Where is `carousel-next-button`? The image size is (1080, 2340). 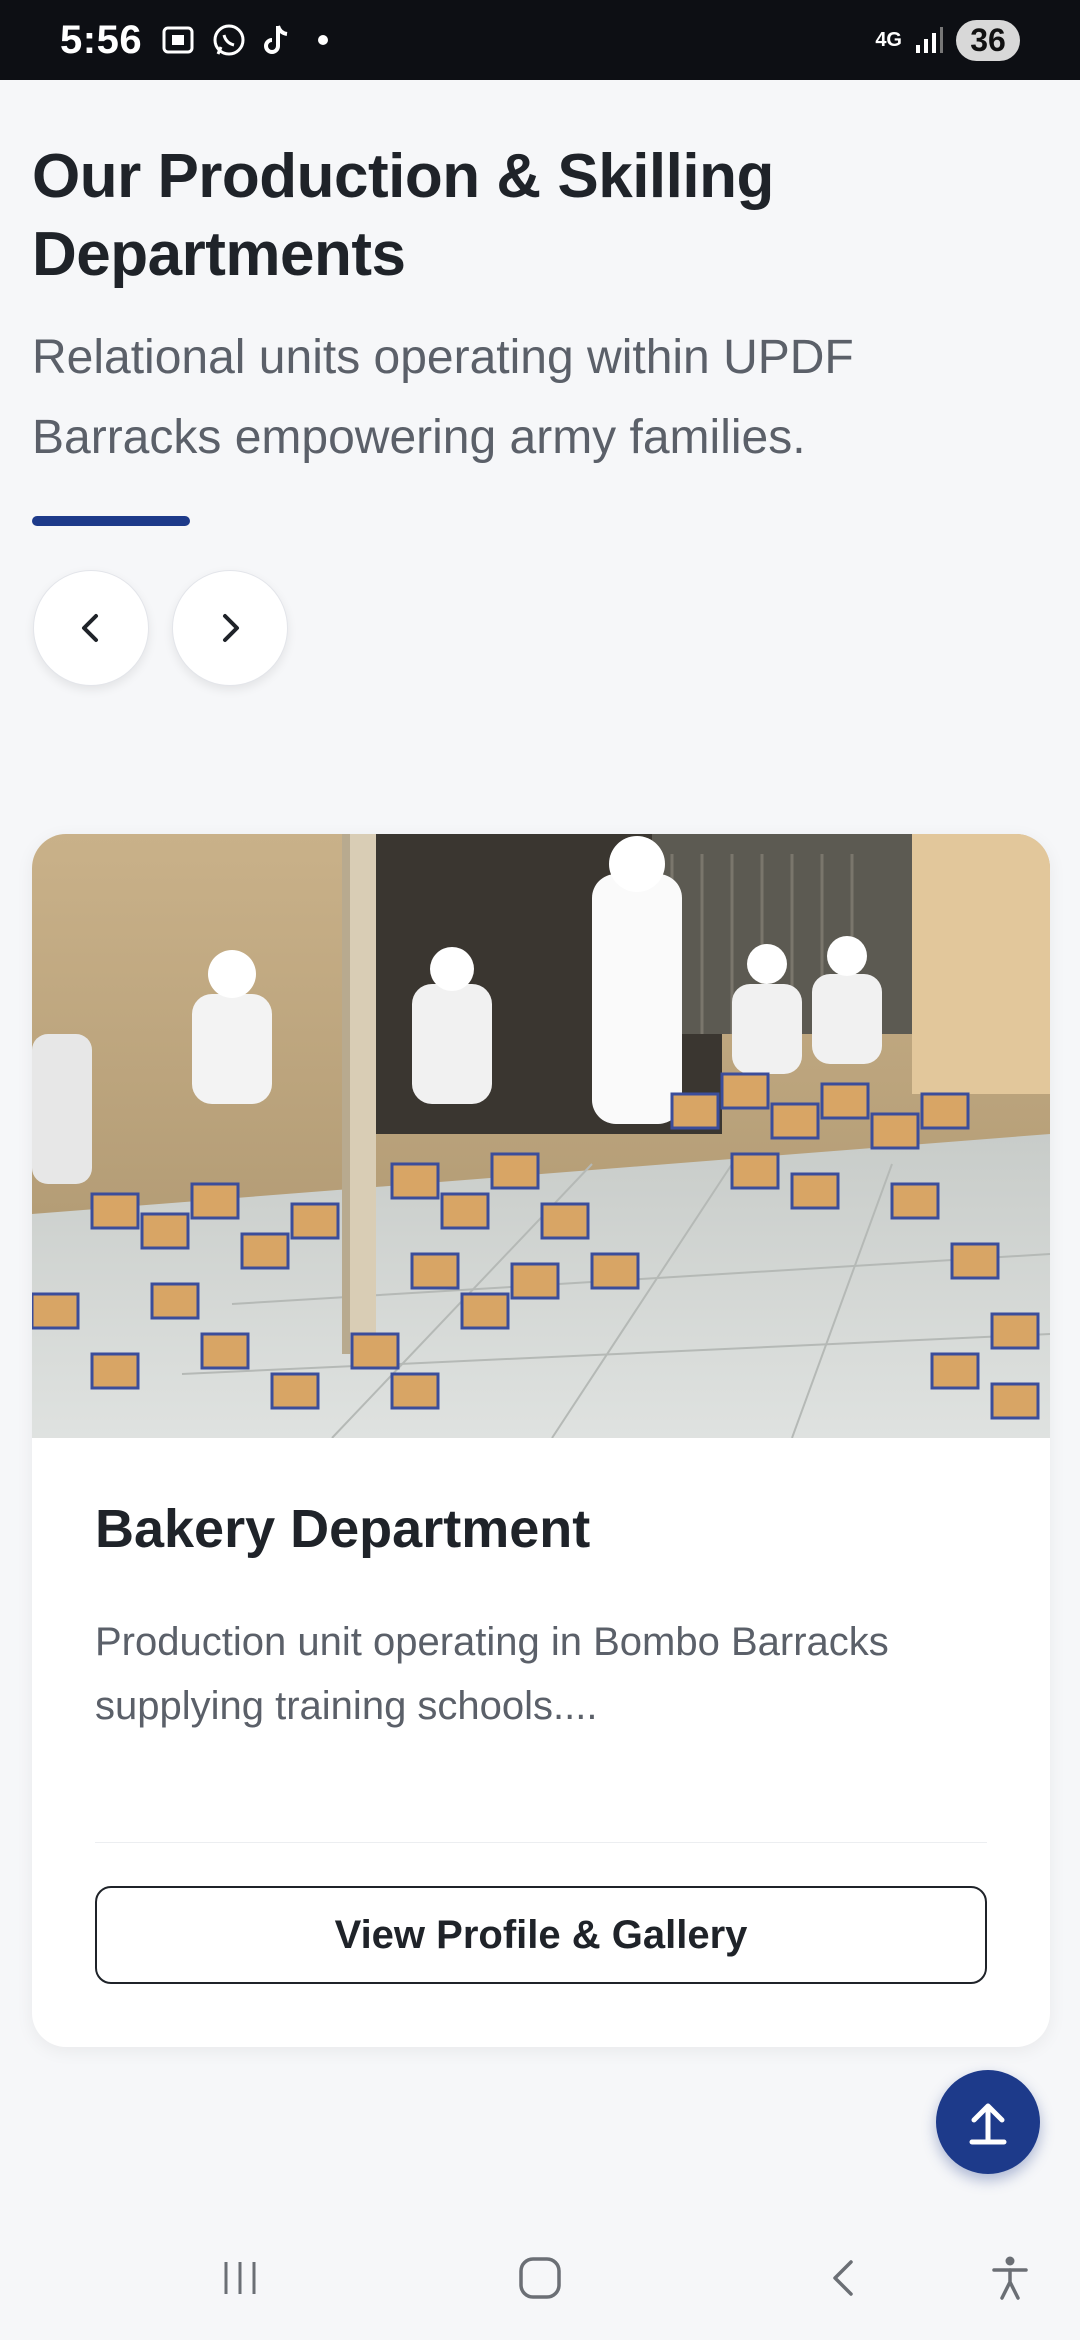
carousel-next-button is located at coordinates (230, 628).